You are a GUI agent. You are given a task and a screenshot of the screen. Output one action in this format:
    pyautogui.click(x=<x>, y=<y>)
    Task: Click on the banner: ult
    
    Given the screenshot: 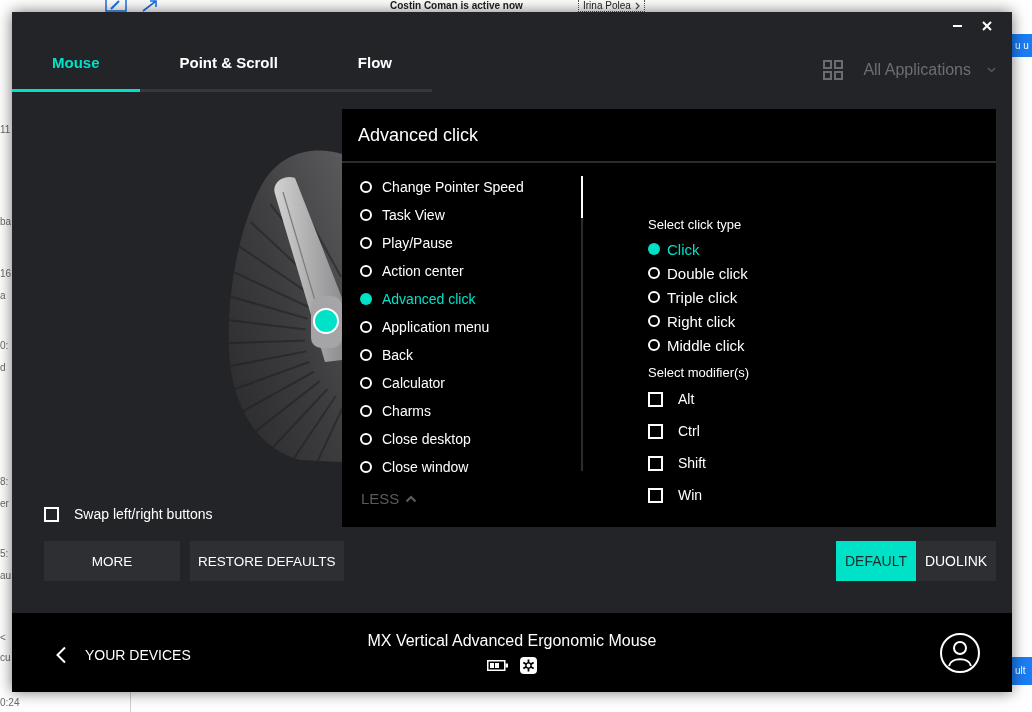 What is the action you would take?
    pyautogui.click(x=1022, y=671)
    